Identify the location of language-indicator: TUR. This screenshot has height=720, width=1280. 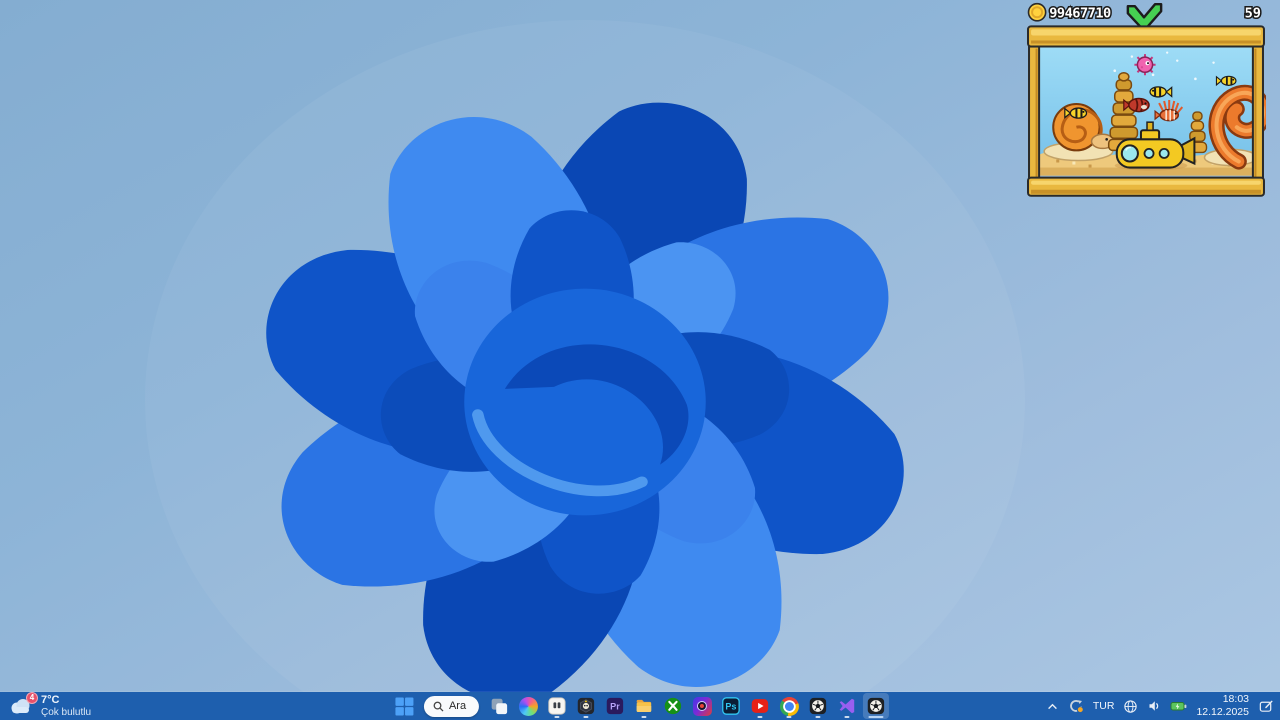
(1104, 706).